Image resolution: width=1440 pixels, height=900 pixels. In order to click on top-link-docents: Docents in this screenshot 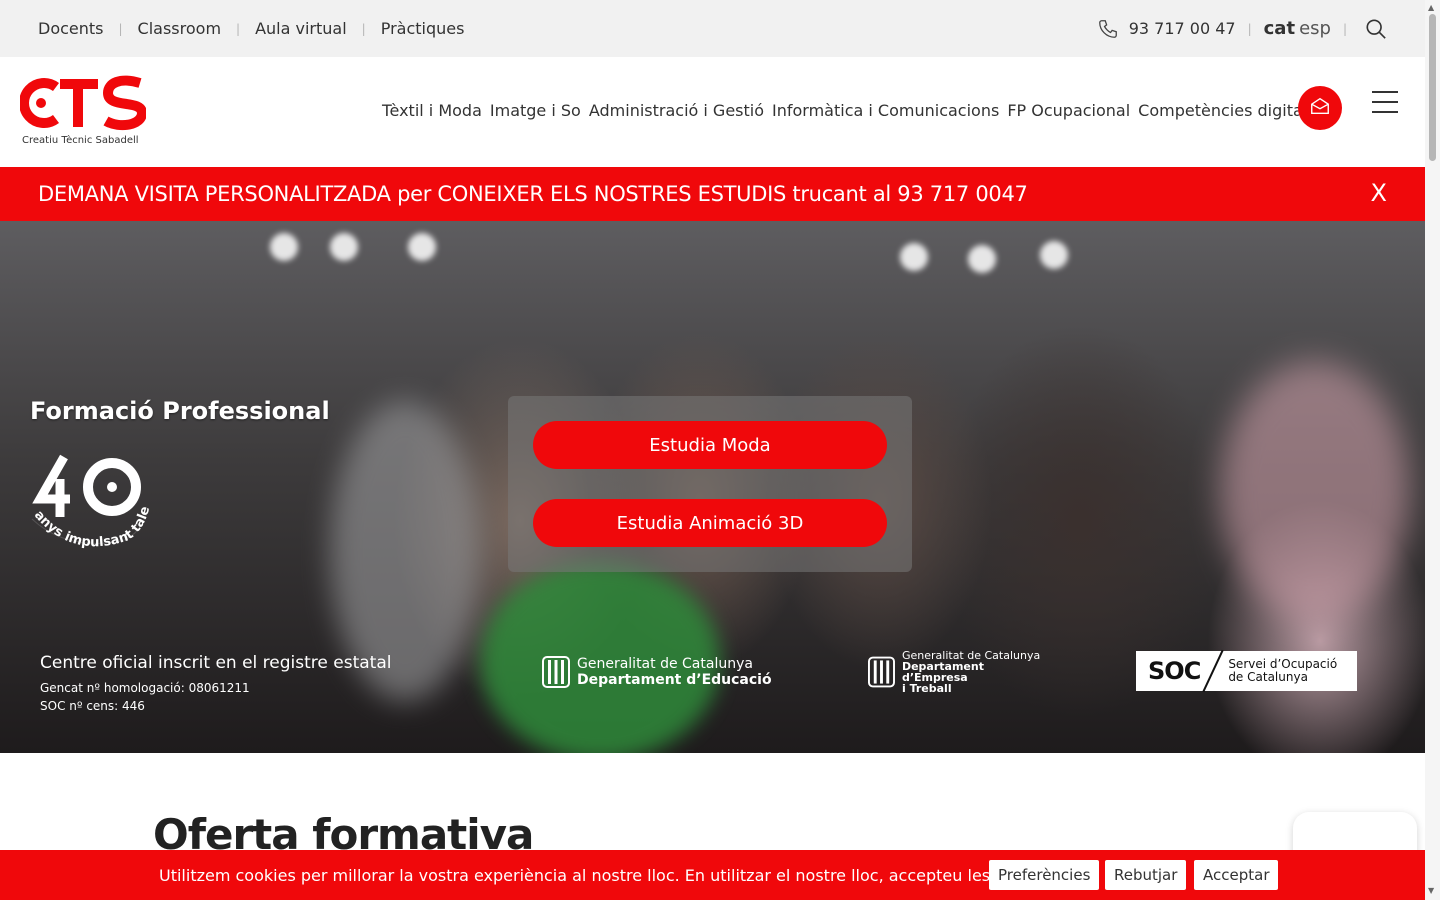, I will do `click(71, 28)`.